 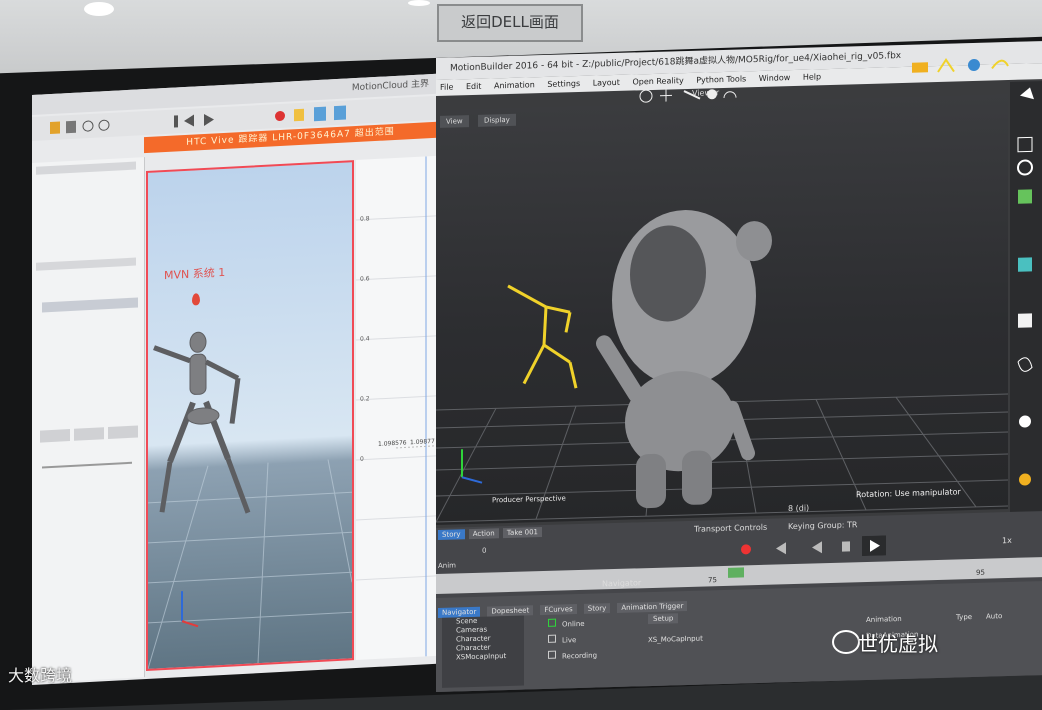 What do you see at coordinates (822, 525) in the screenshot?
I see `keying-group: Keying Group: TR` at bounding box center [822, 525].